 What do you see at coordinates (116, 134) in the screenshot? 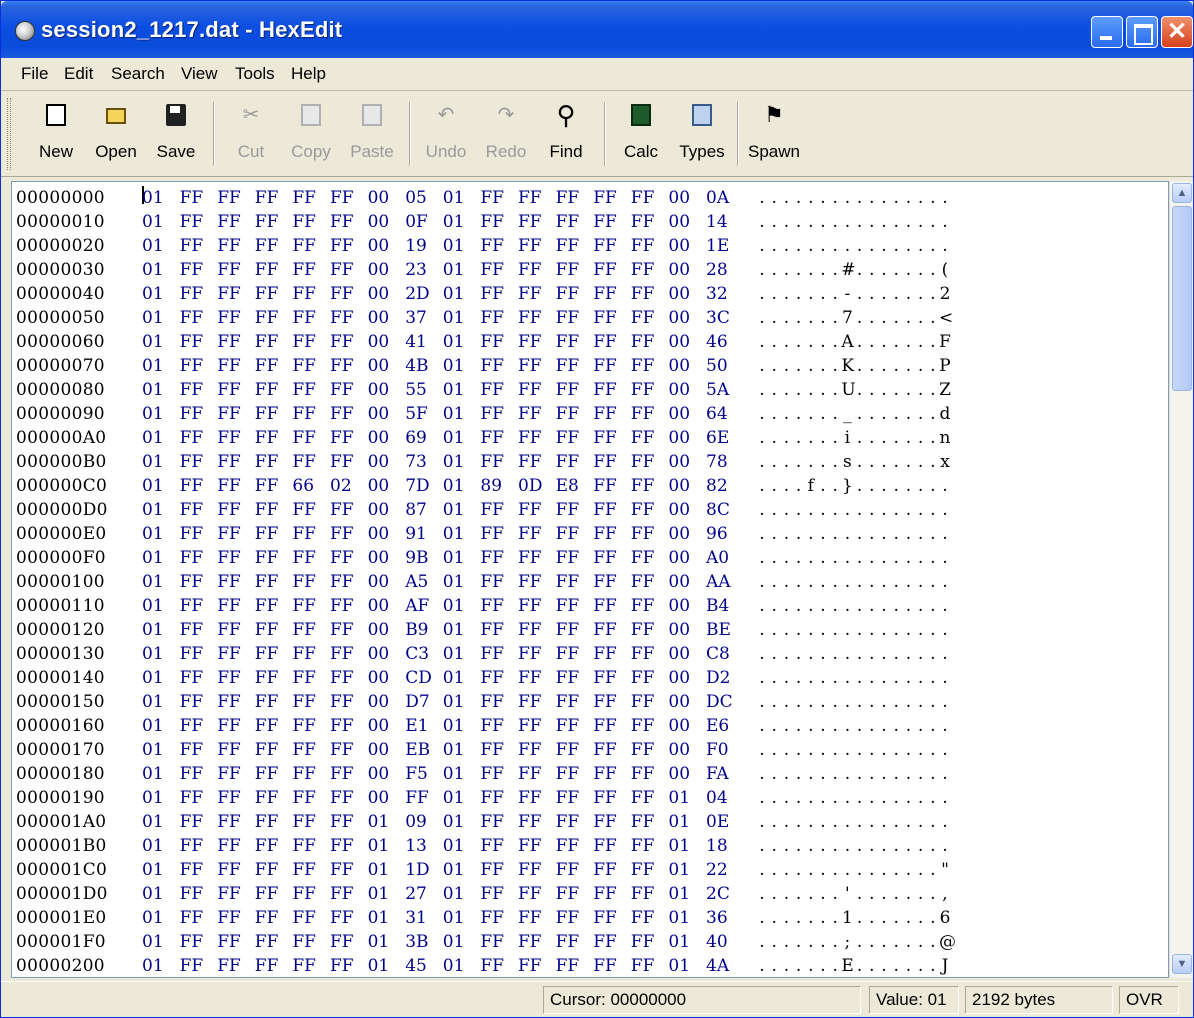
I see `open-button: Open` at bounding box center [116, 134].